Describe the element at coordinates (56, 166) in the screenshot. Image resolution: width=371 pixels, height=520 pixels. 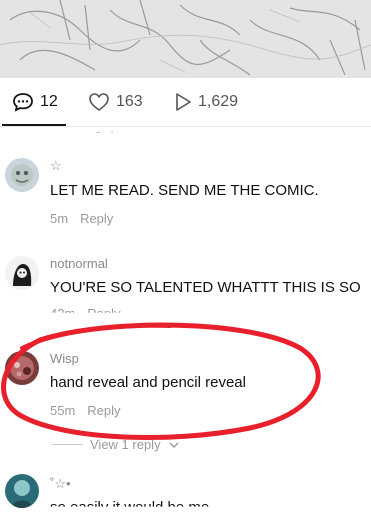
I see `comment-username: ☆` at that location.